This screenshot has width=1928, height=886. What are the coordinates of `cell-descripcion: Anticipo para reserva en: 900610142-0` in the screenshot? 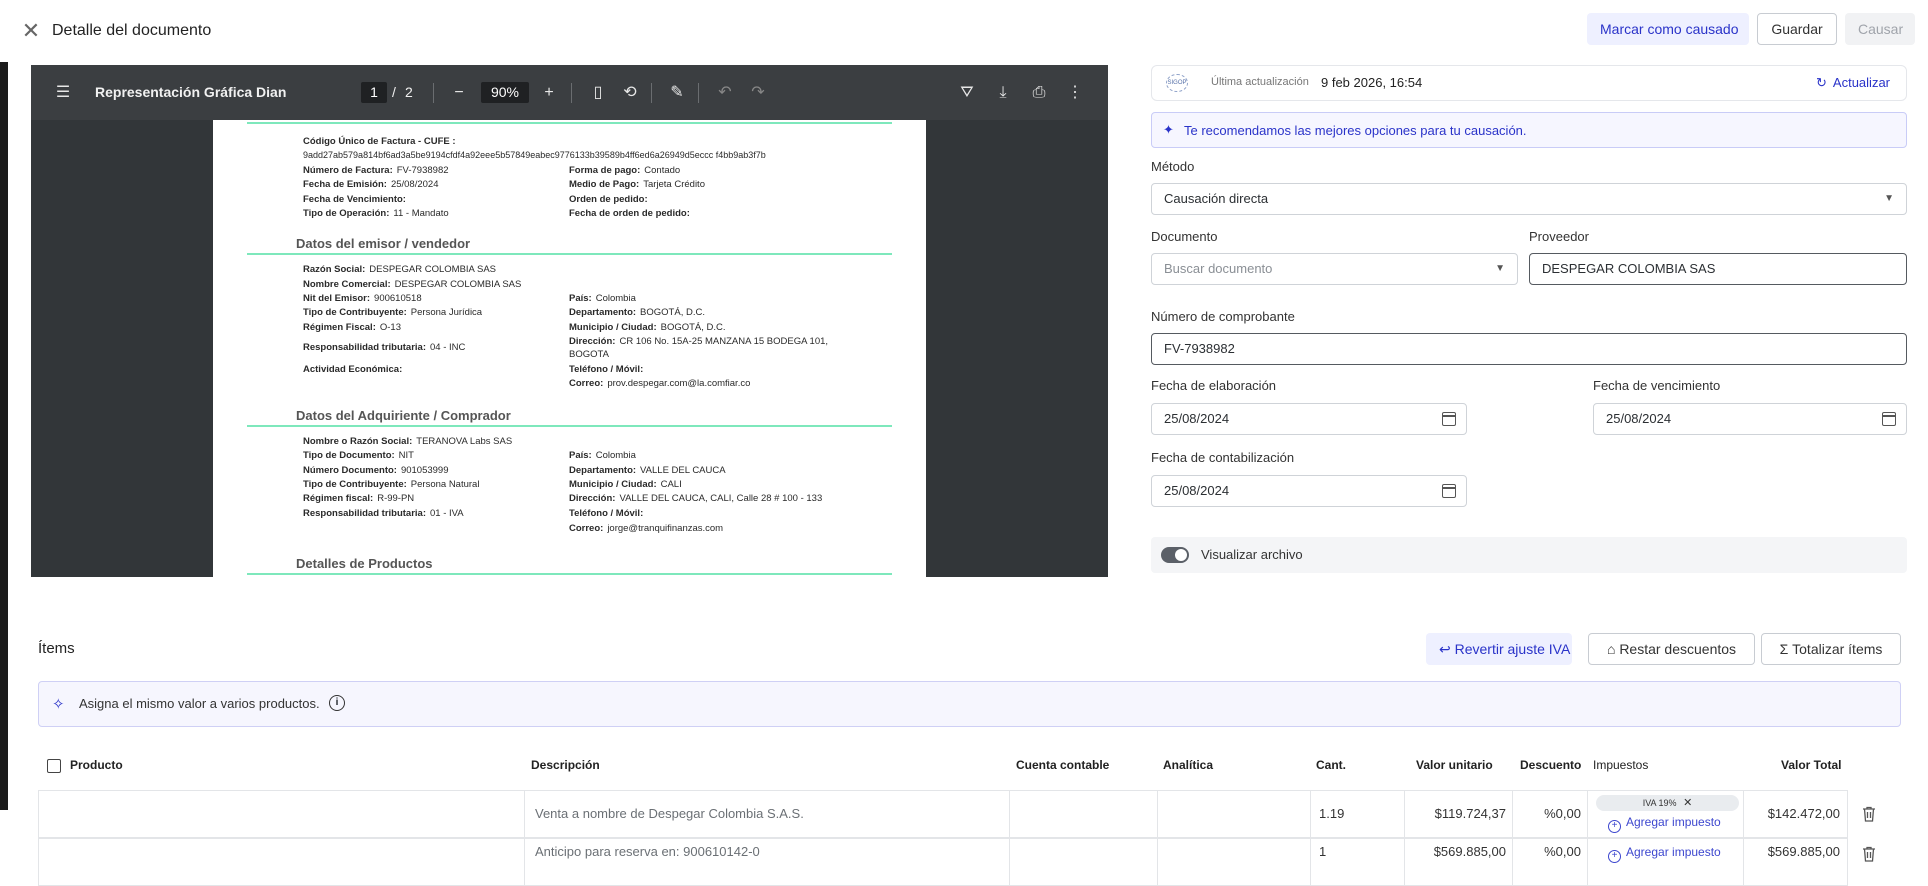 It's located at (767, 862).